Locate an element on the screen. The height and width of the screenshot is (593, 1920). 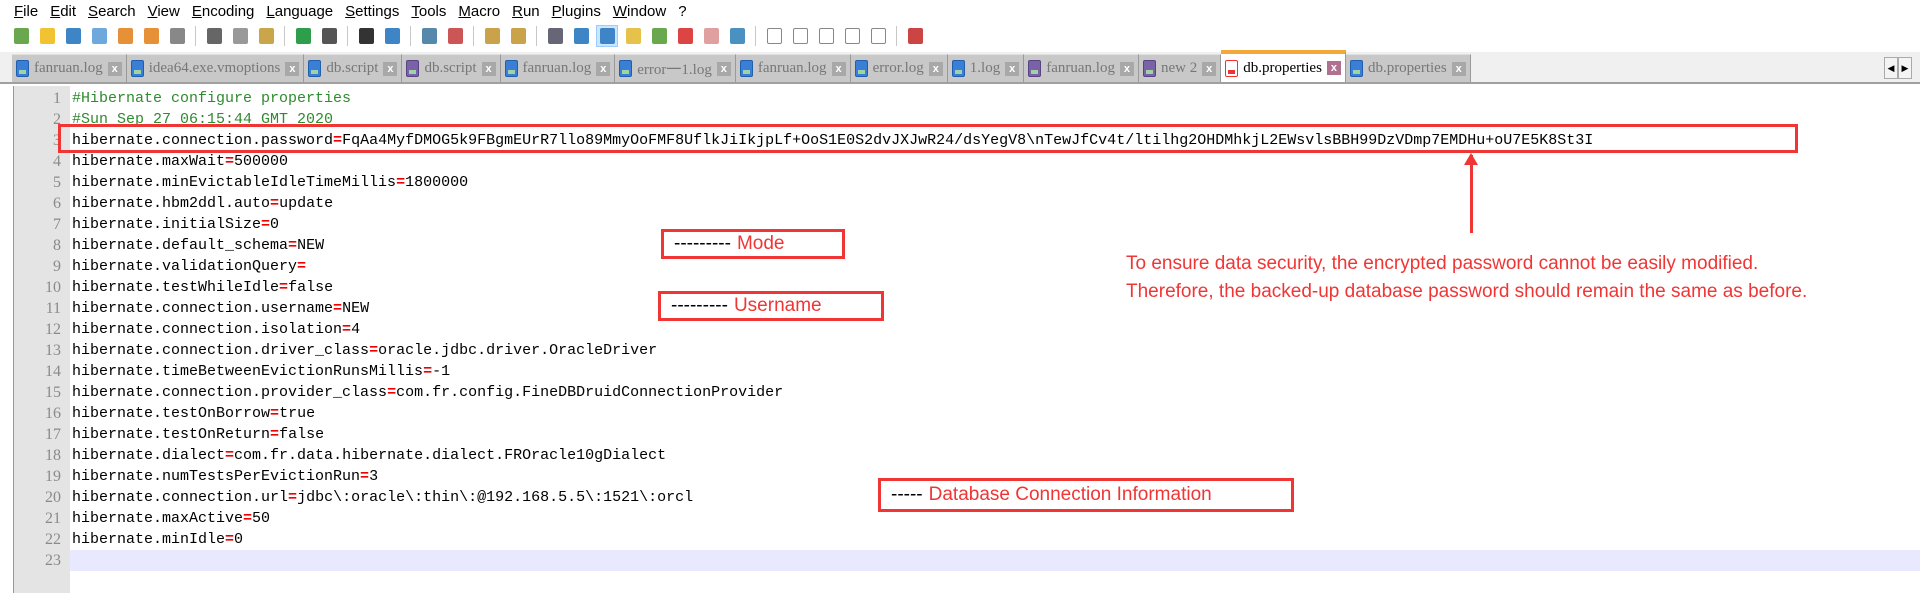
sync-vertical-button is located at coordinates (492, 36).